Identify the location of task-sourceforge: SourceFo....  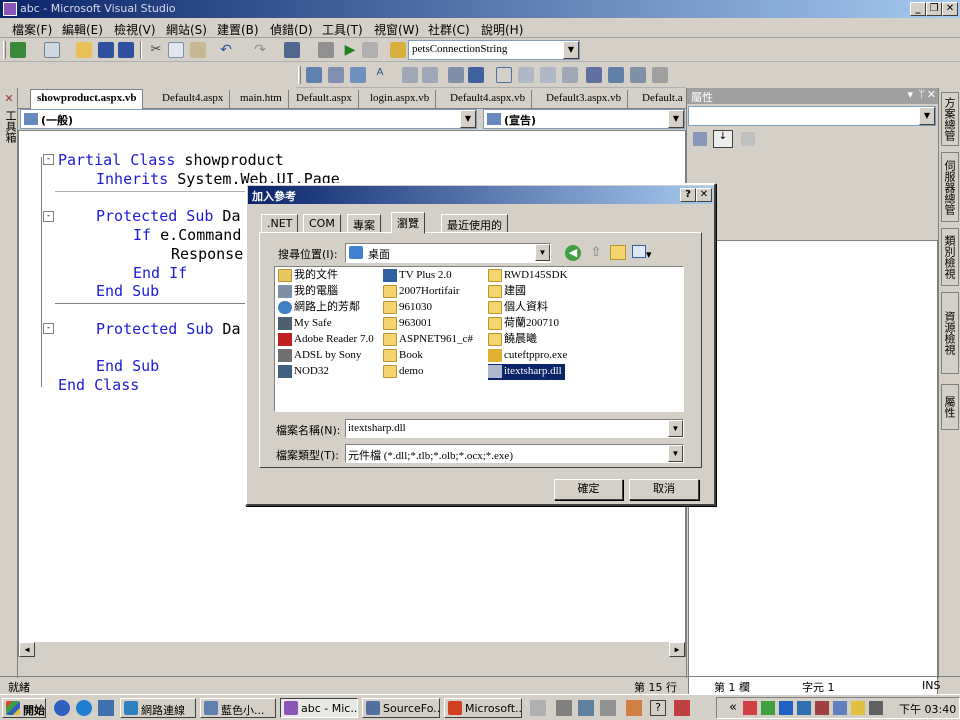
(401, 708).